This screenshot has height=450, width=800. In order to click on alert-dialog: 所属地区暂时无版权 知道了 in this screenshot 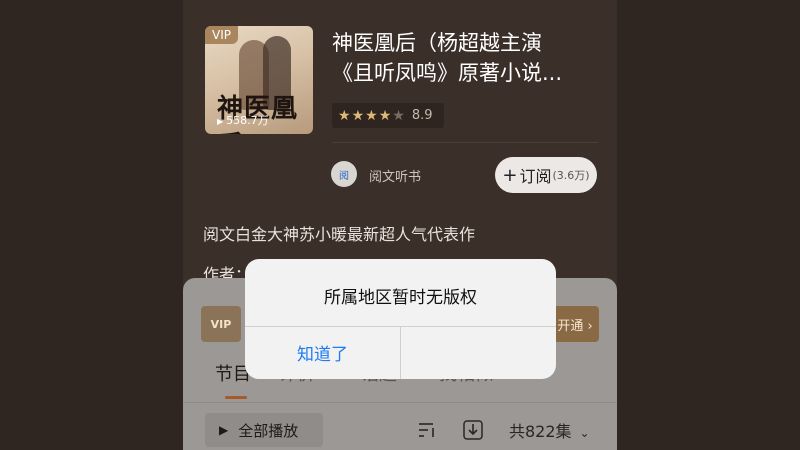, I will do `click(400, 319)`.